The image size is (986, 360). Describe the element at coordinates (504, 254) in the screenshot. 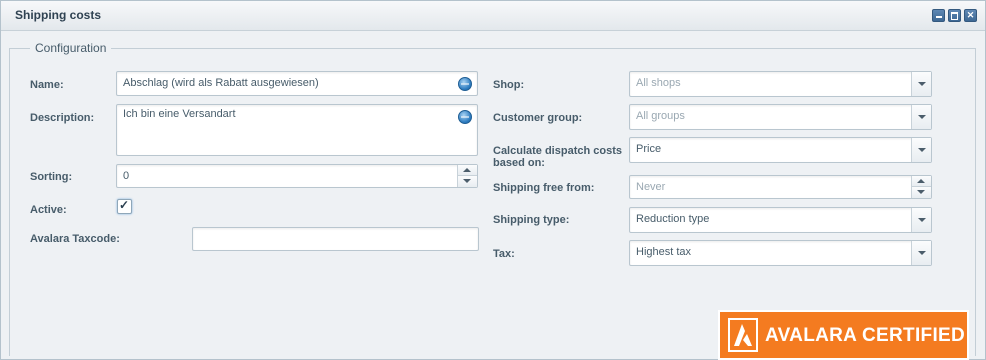

I see `tax-label: Tax:` at that location.